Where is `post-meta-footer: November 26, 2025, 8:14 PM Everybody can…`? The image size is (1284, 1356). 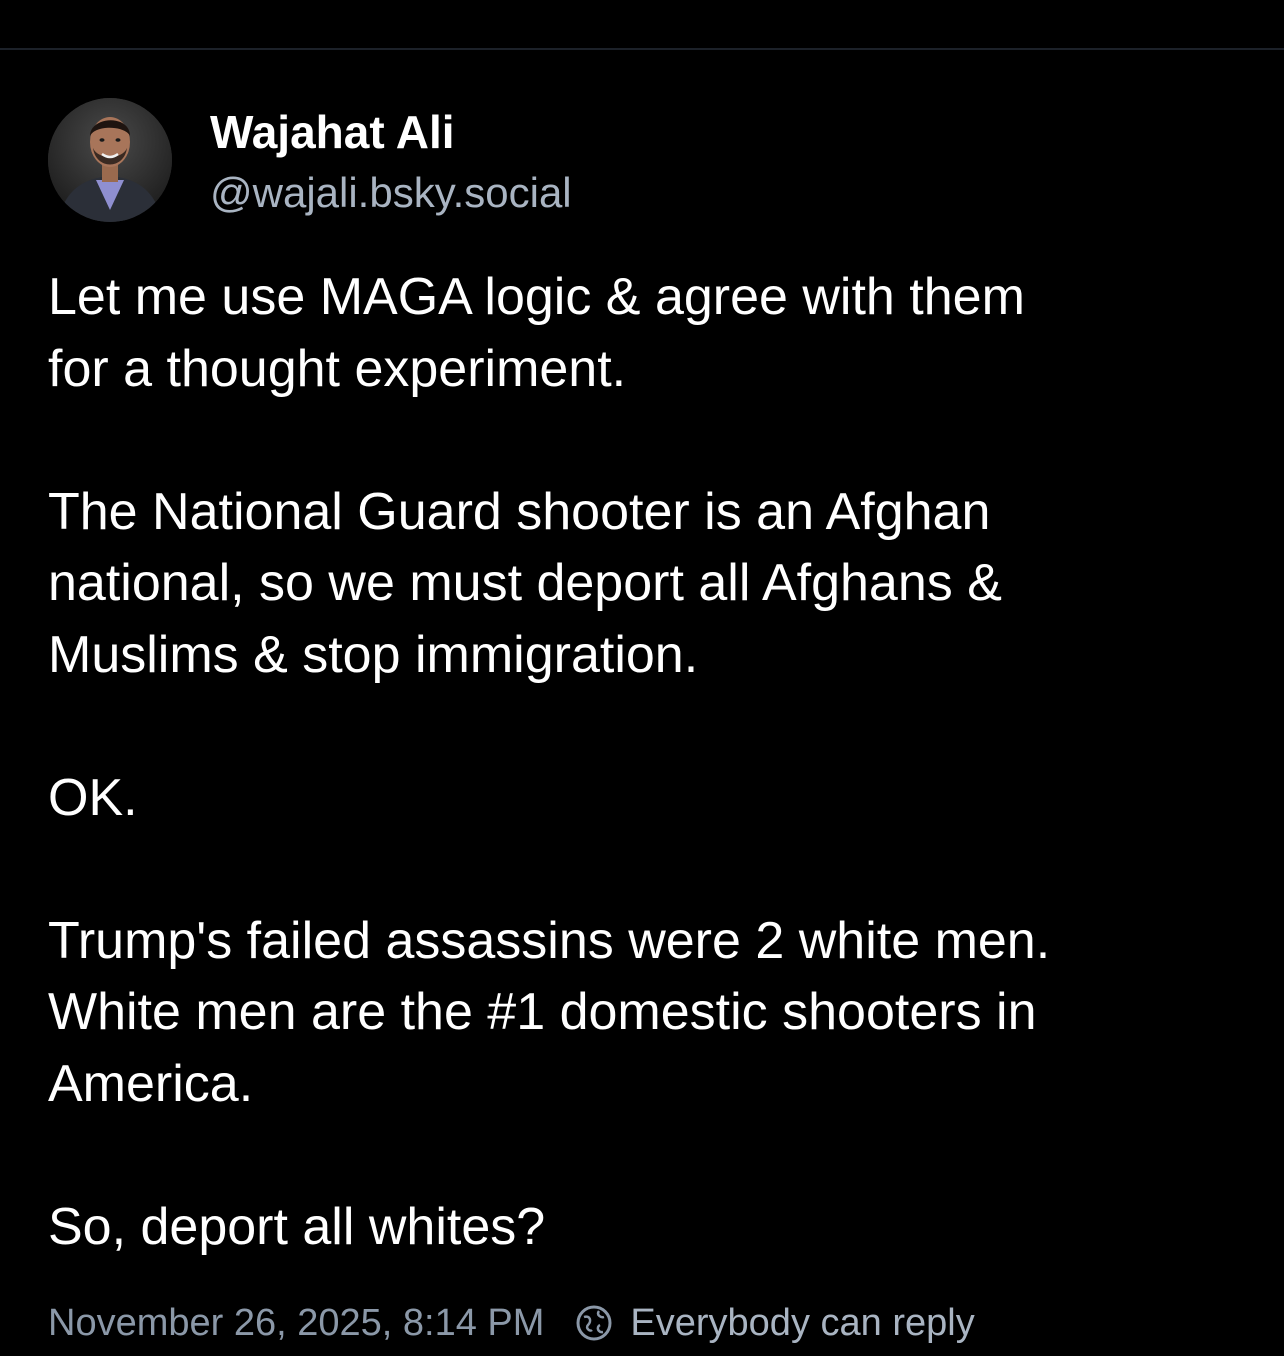 post-meta-footer: November 26, 2025, 8:14 PM Everybody can… is located at coordinates (511, 1323).